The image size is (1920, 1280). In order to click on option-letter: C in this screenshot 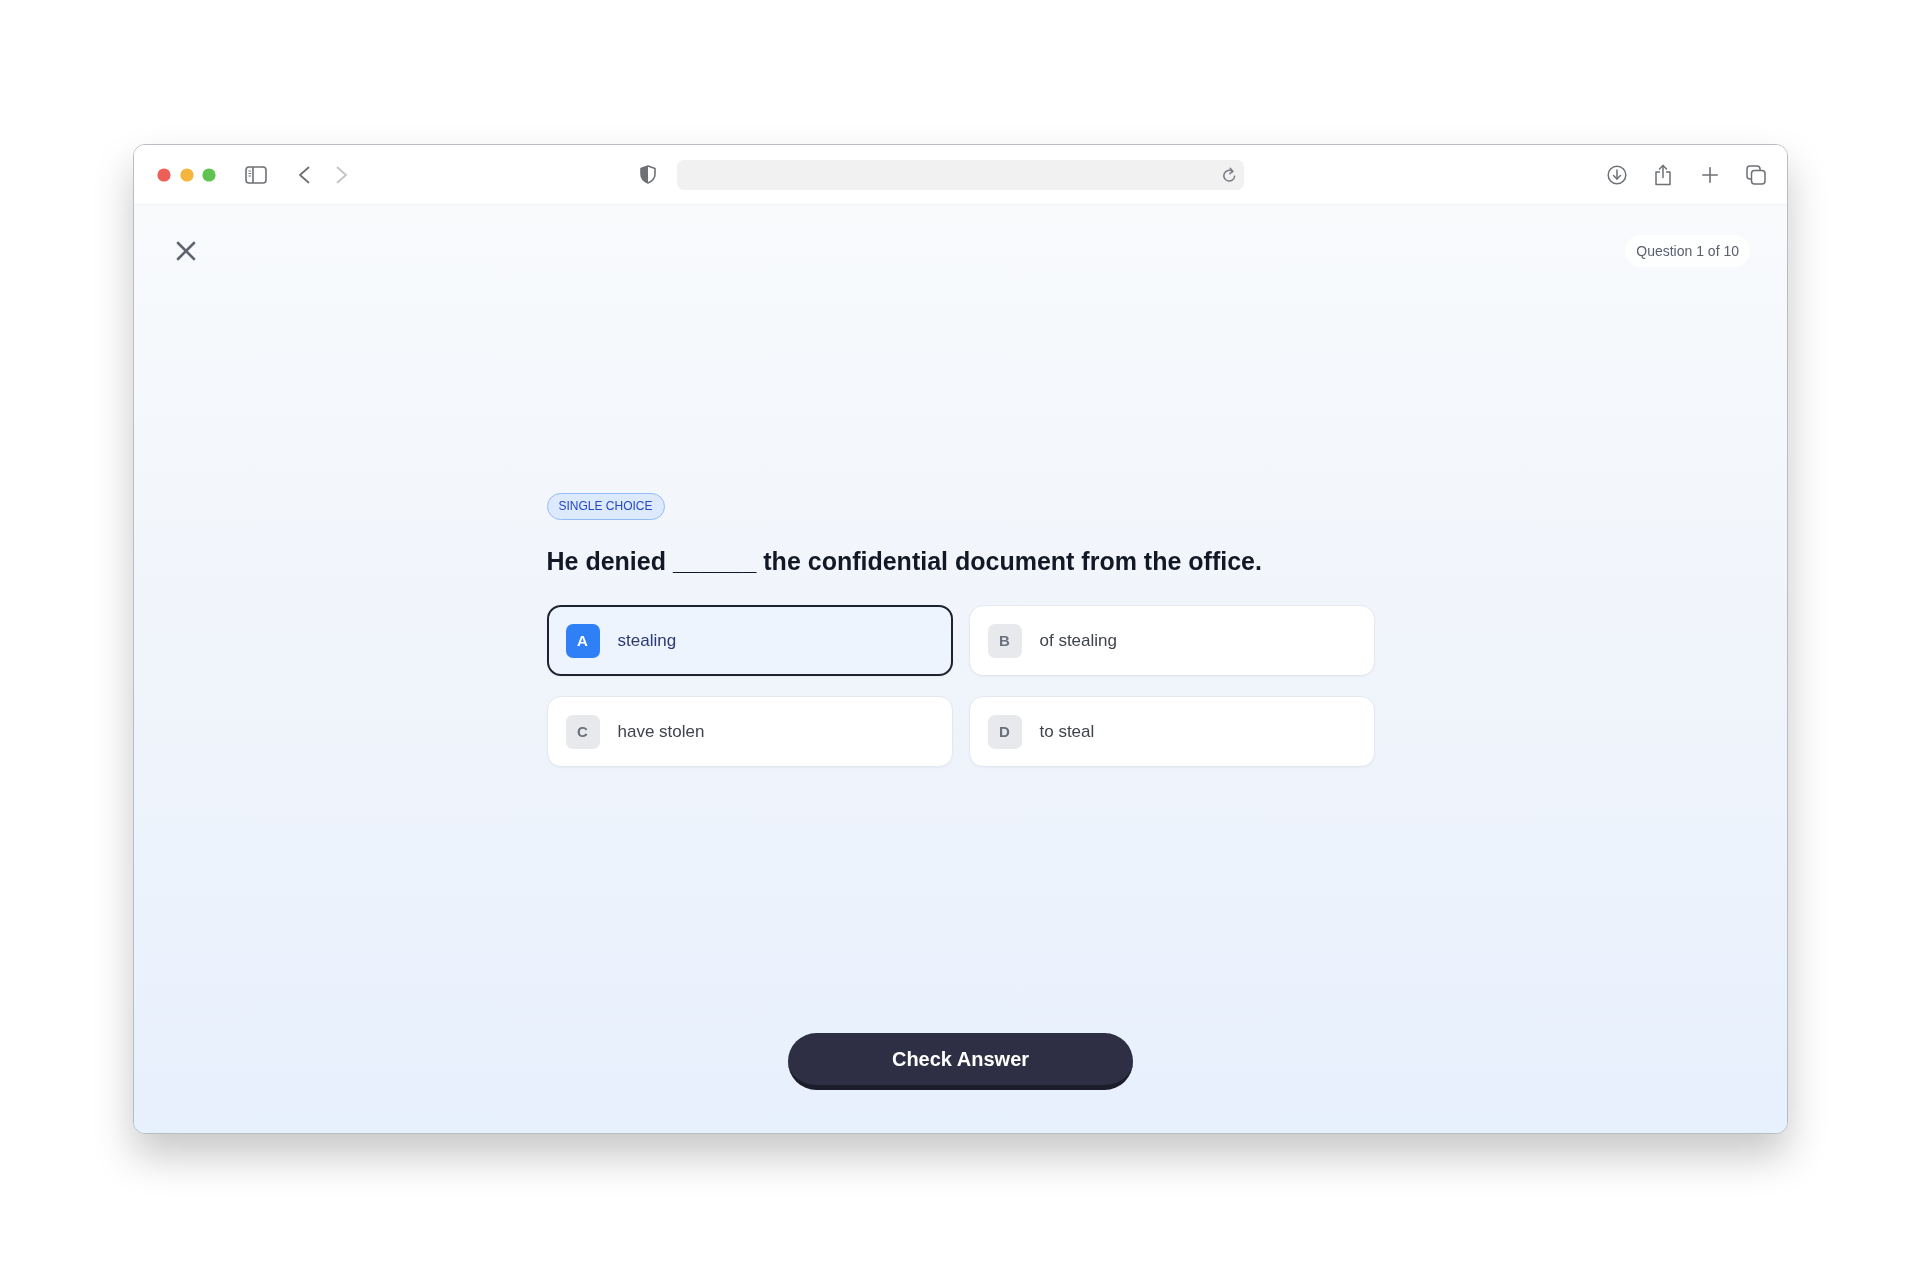, I will do `click(582, 731)`.